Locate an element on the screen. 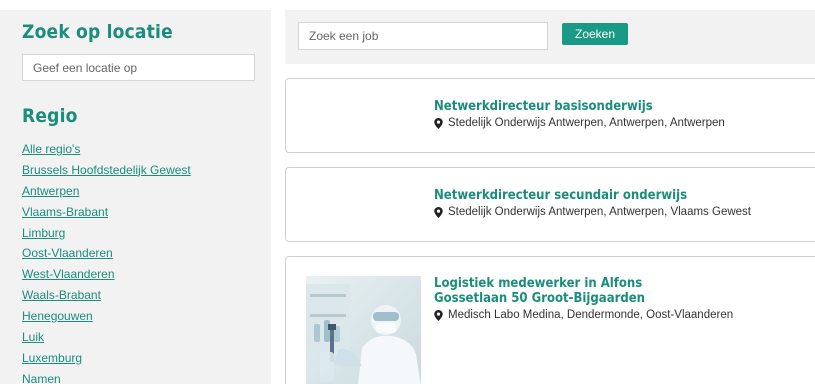 This screenshot has width=815, height=384. region-item: Luik is located at coordinates (106, 337).